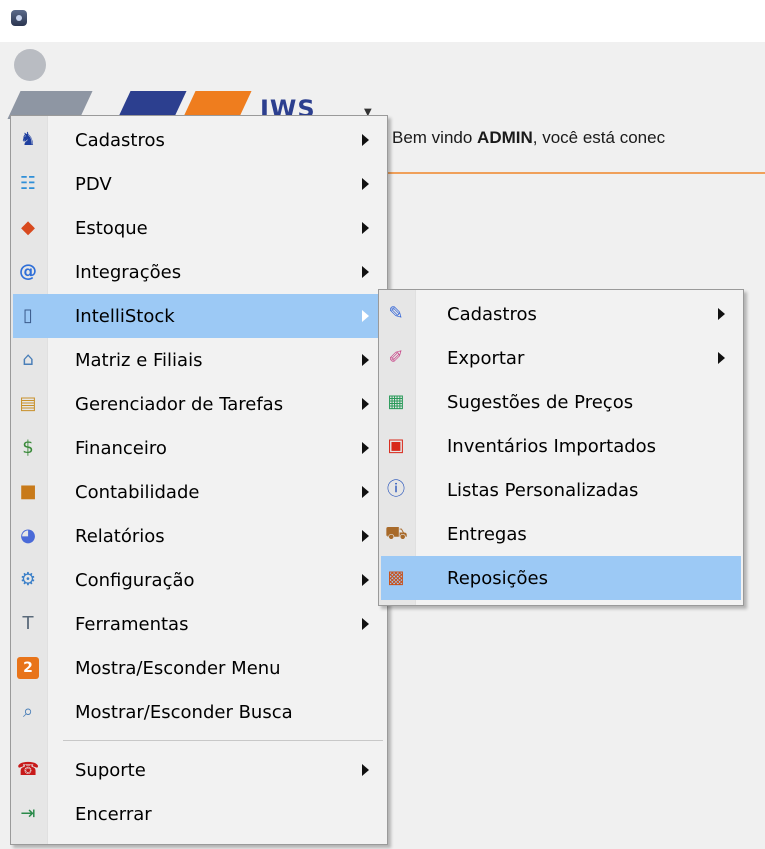 The width and height of the screenshot is (765, 849). I want to click on cart-icon: ☷, so click(28, 183).